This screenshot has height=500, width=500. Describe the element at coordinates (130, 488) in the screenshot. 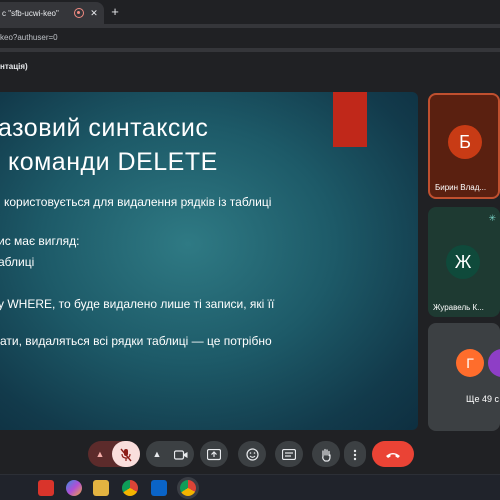

I see `chrome-icon` at that location.